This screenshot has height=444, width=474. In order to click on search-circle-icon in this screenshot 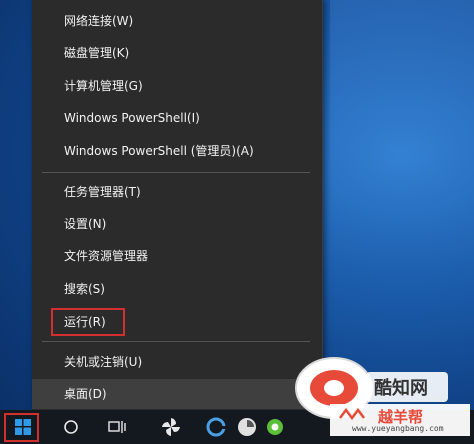, I will do `click(71, 427)`.